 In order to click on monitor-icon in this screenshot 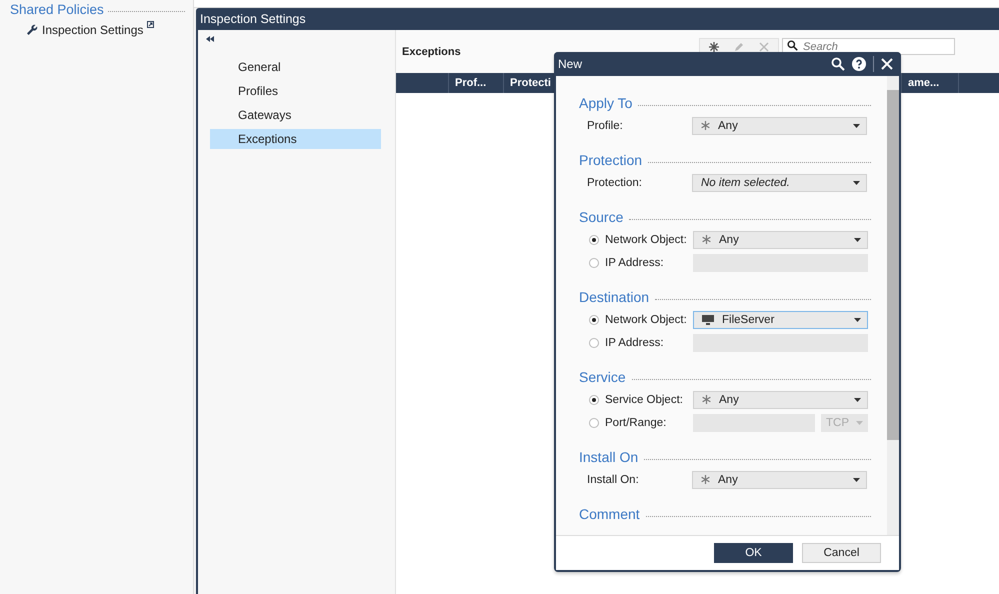, I will do `click(708, 319)`.